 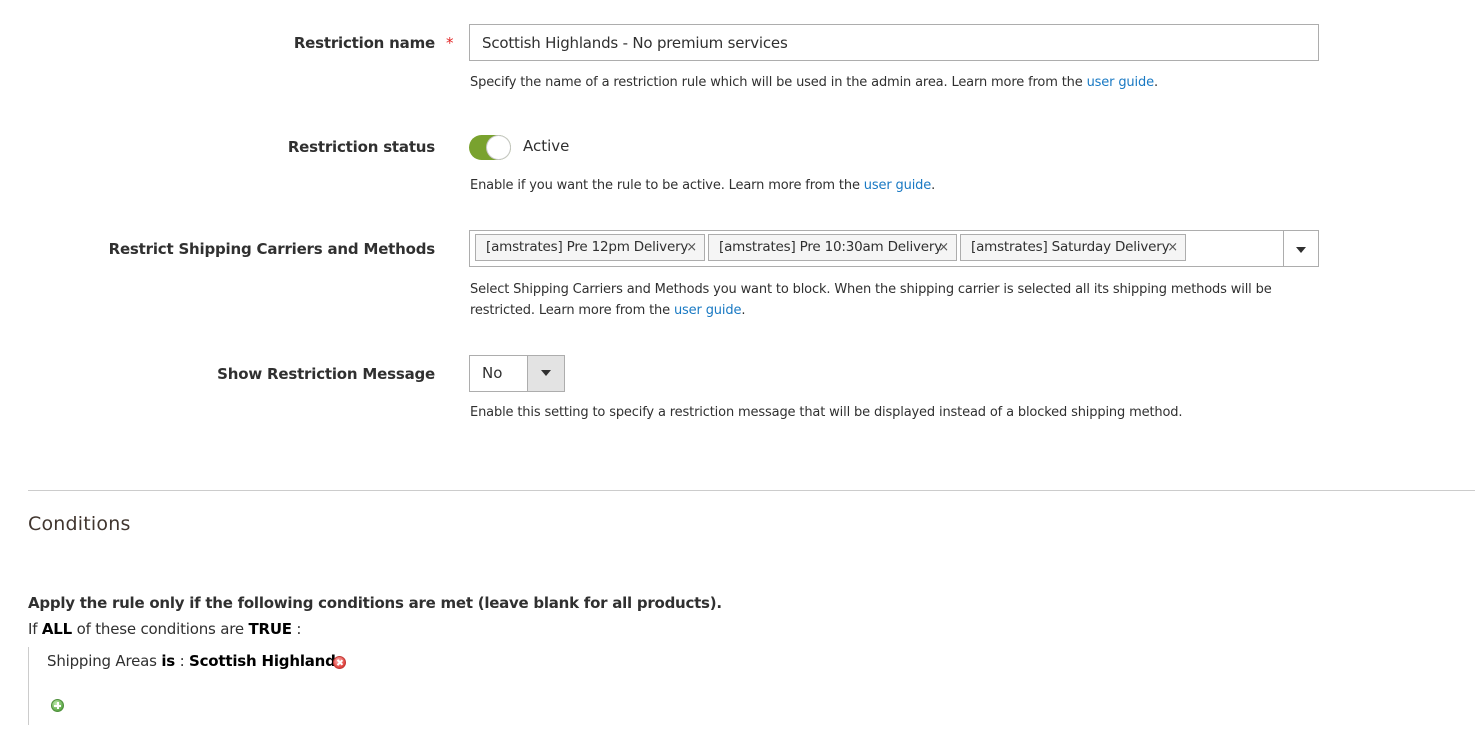 What do you see at coordinates (272, 249) in the screenshot?
I see `shipping-methods-label: Restrict Shipping Carriers and Methods` at bounding box center [272, 249].